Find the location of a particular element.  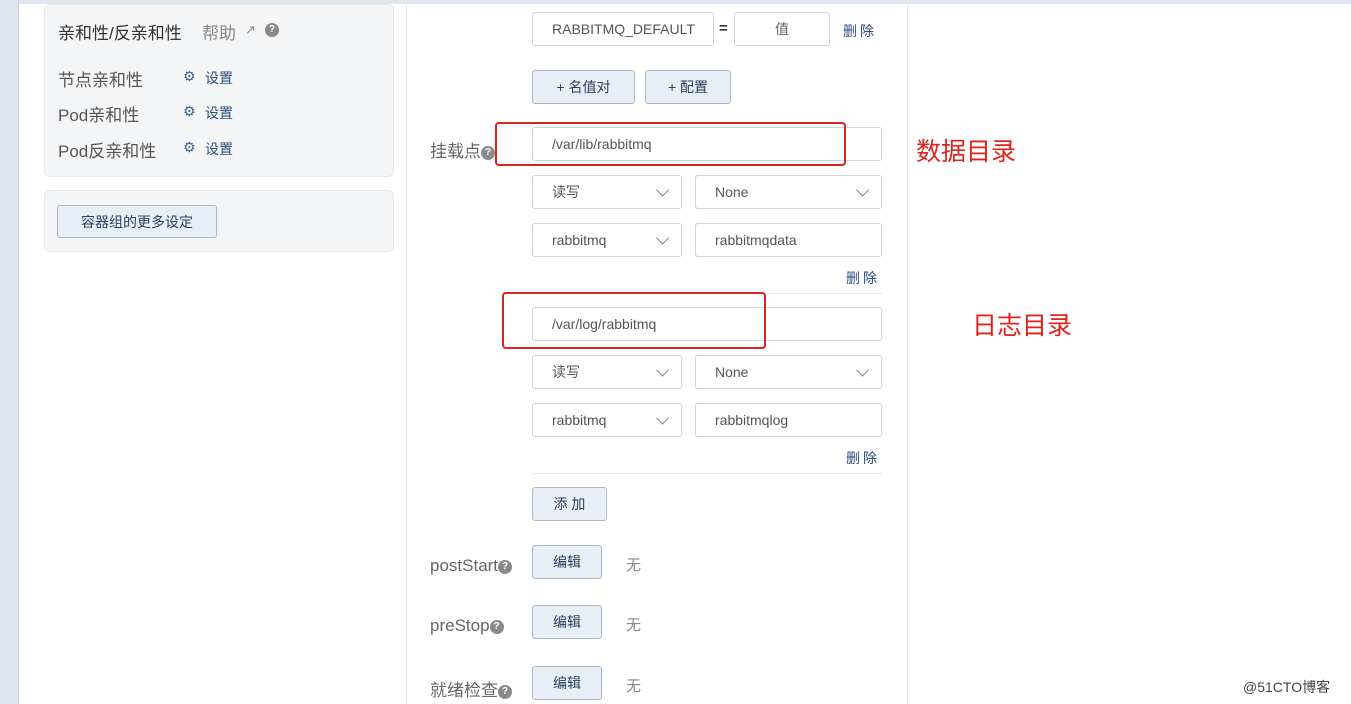

pod-affinity-label: Pod亲和性 is located at coordinates (99, 115).